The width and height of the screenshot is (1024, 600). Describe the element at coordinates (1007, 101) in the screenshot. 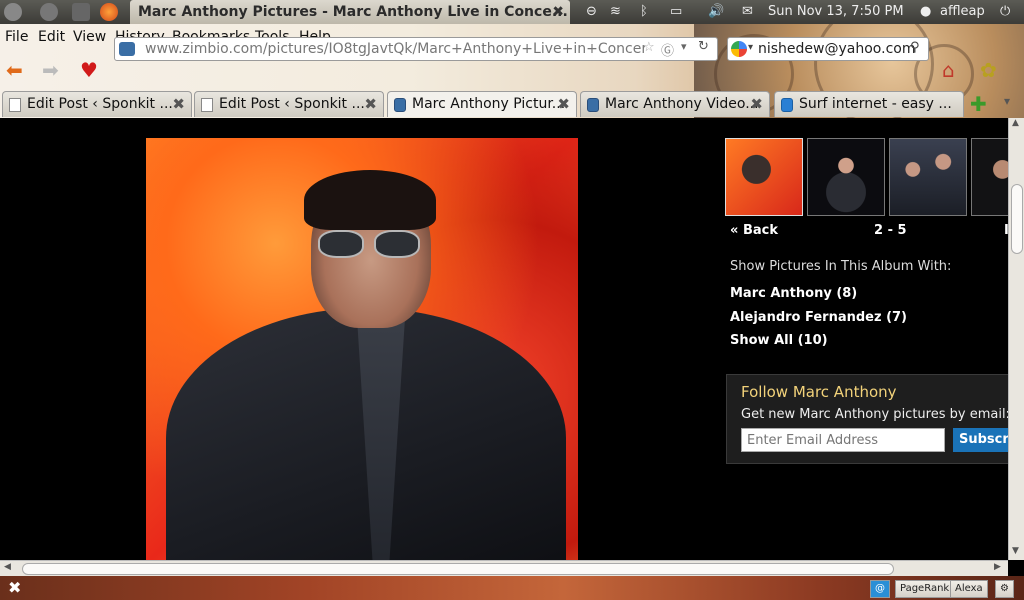

I see `tab-list-icon: ▾` at that location.